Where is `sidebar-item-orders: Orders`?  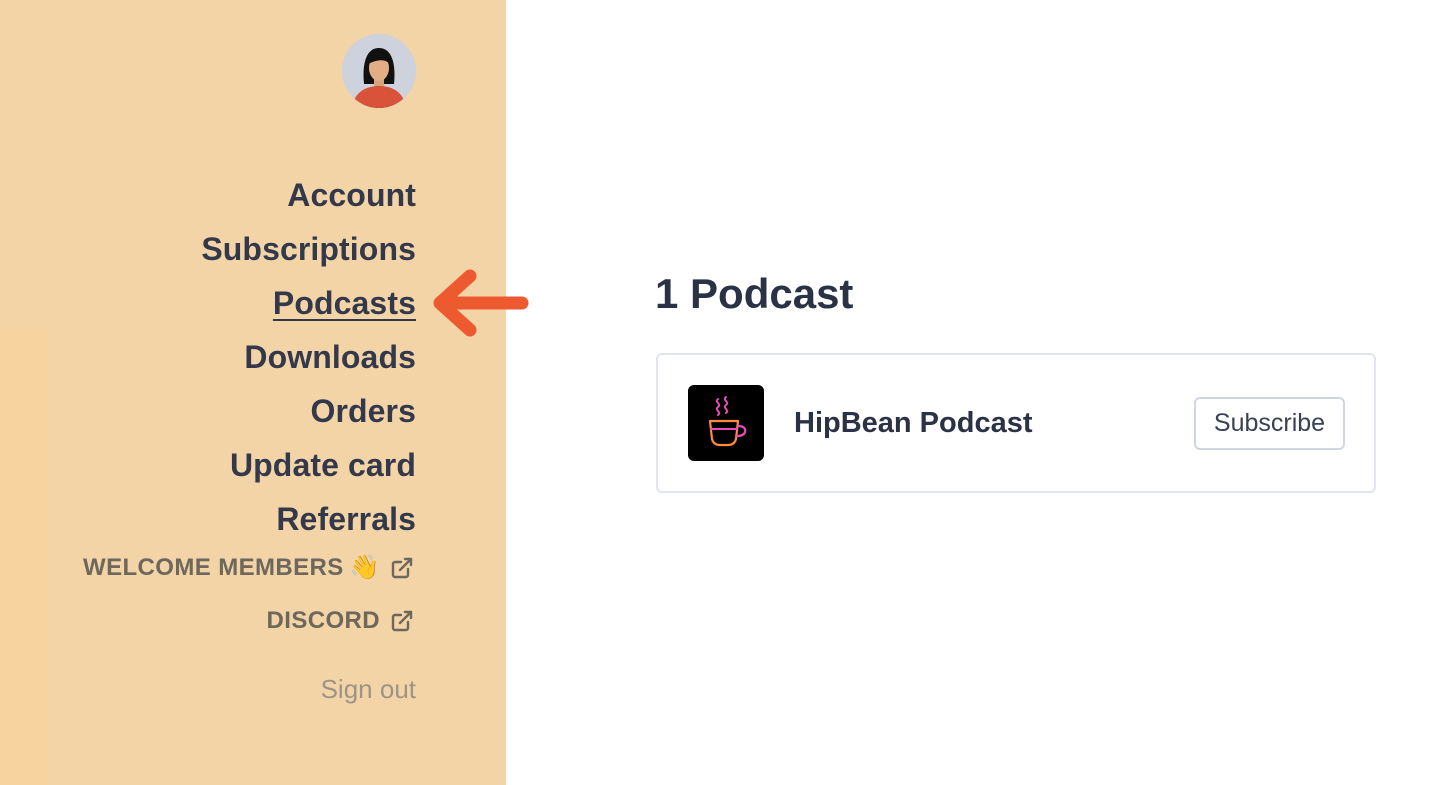 sidebar-item-orders: Orders is located at coordinates (363, 411).